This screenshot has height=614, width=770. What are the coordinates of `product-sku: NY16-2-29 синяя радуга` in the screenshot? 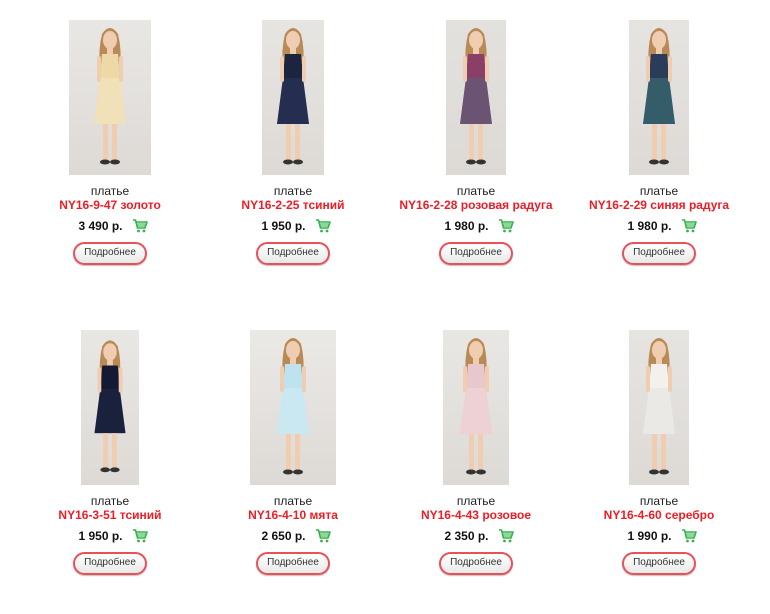 It's located at (659, 205).